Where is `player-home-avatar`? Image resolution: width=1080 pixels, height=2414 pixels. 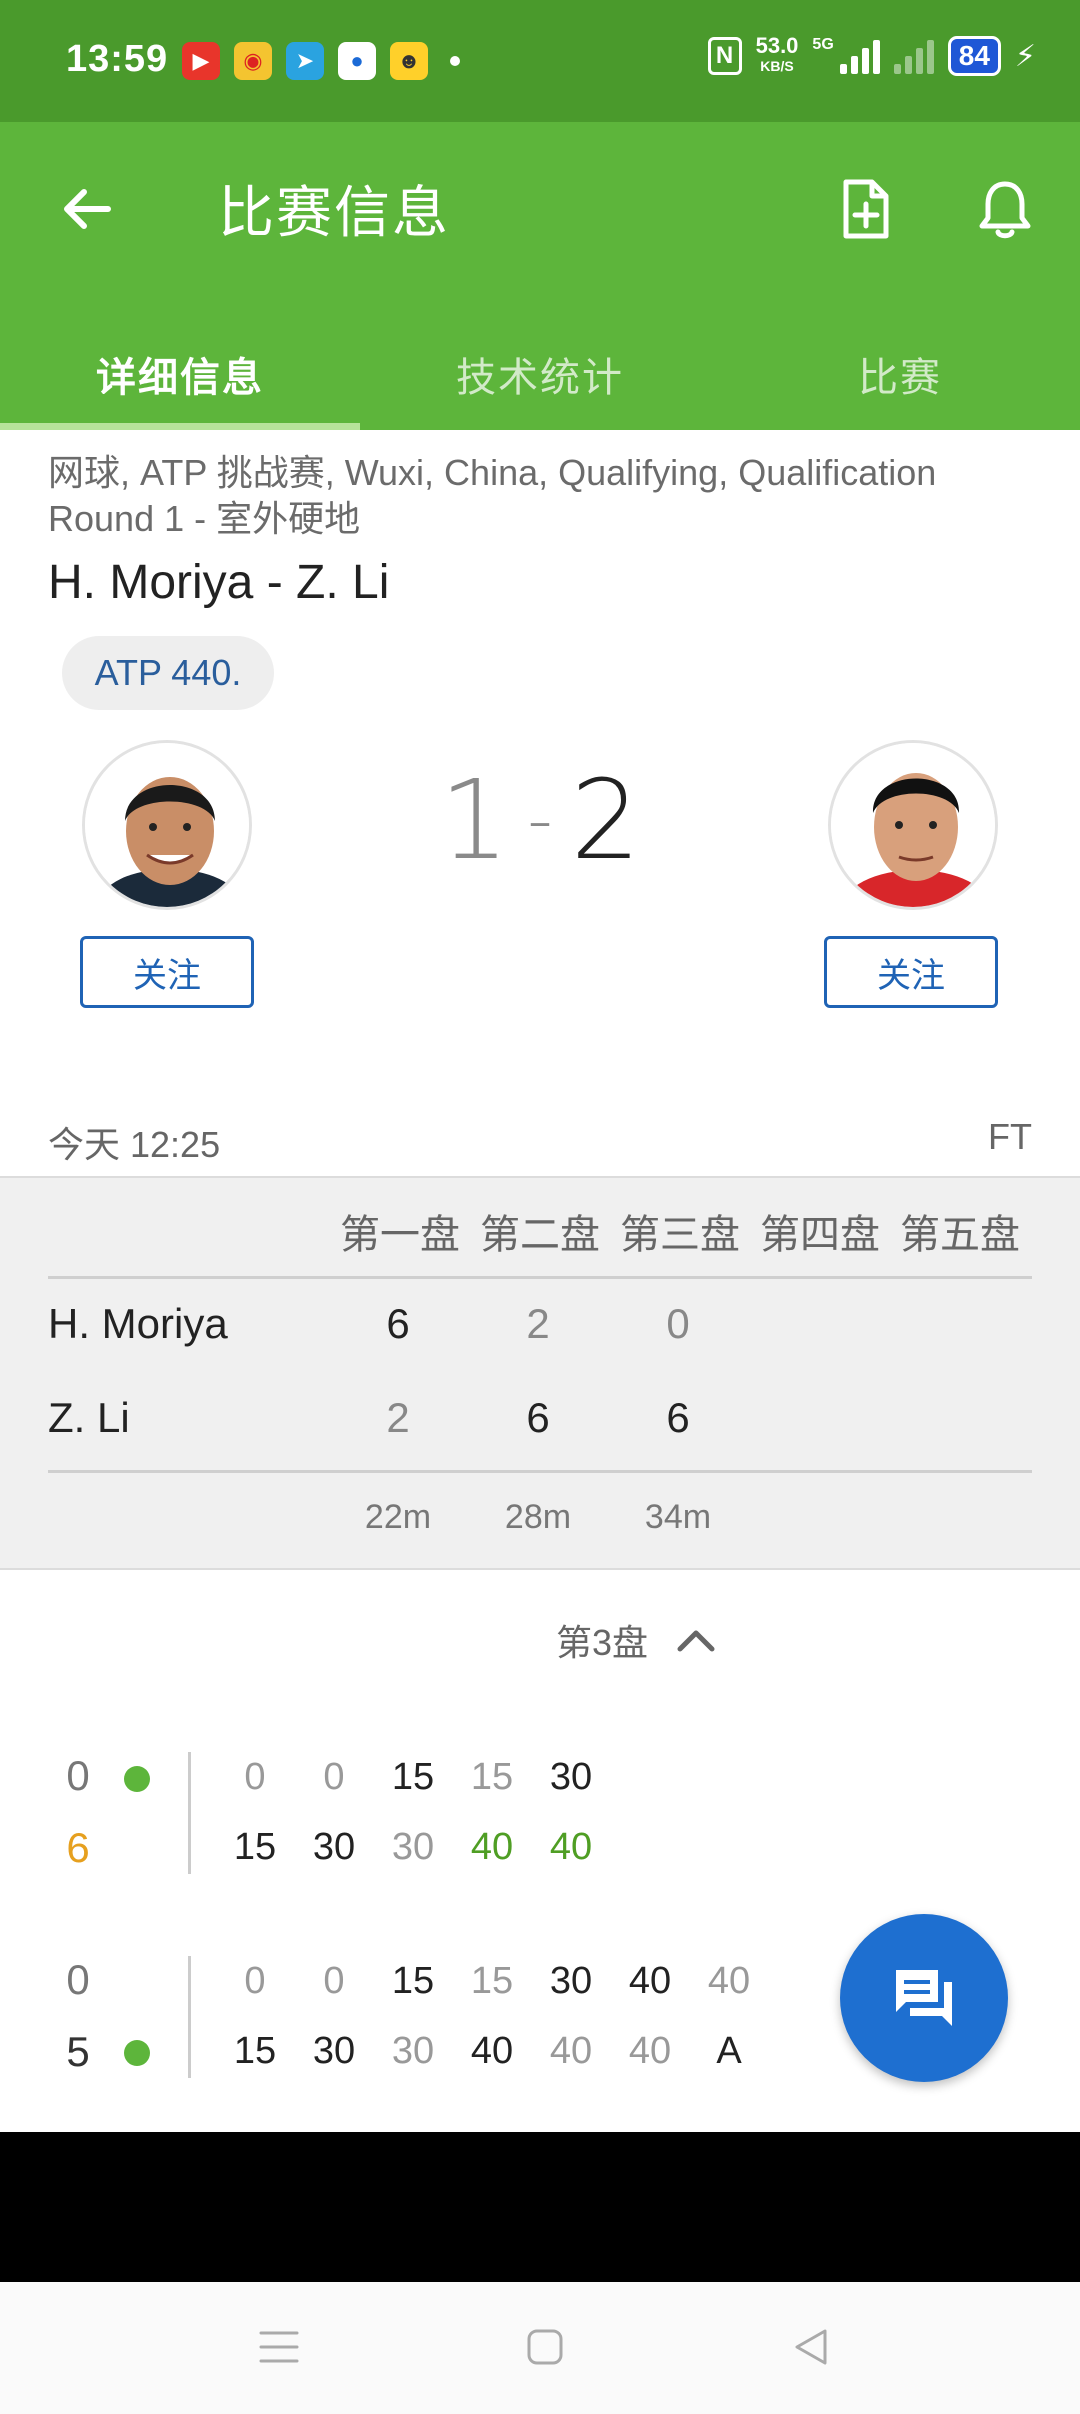
player-home-avatar is located at coordinates (167, 825).